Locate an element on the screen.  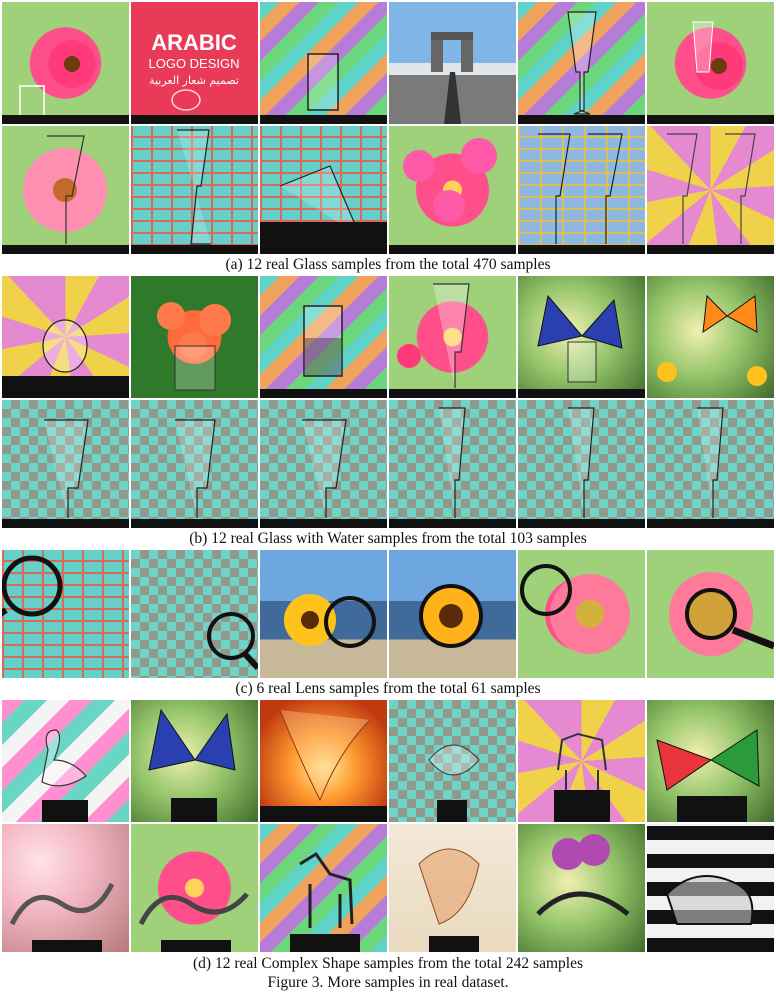
horse-figurine-icon is located at coordinates (582, 777).